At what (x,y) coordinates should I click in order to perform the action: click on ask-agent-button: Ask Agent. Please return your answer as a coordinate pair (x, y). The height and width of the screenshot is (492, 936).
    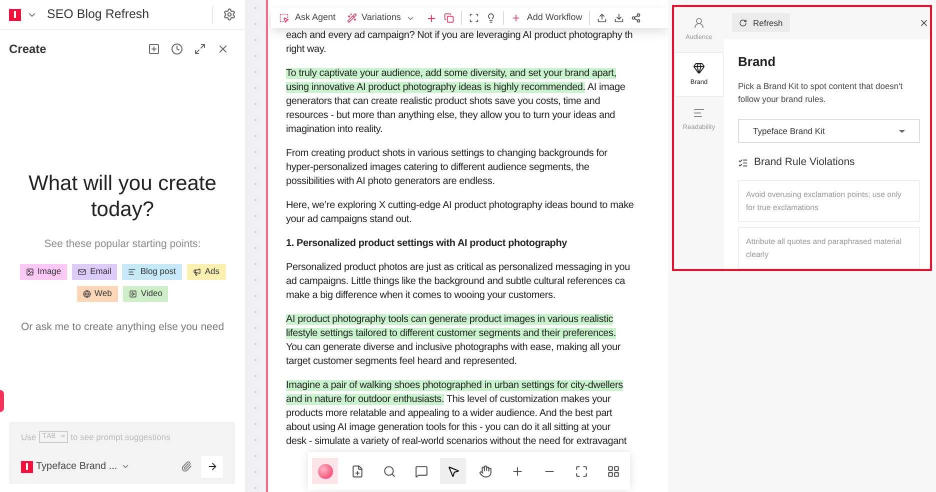
    Looking at the image, I should click on (307, 18).